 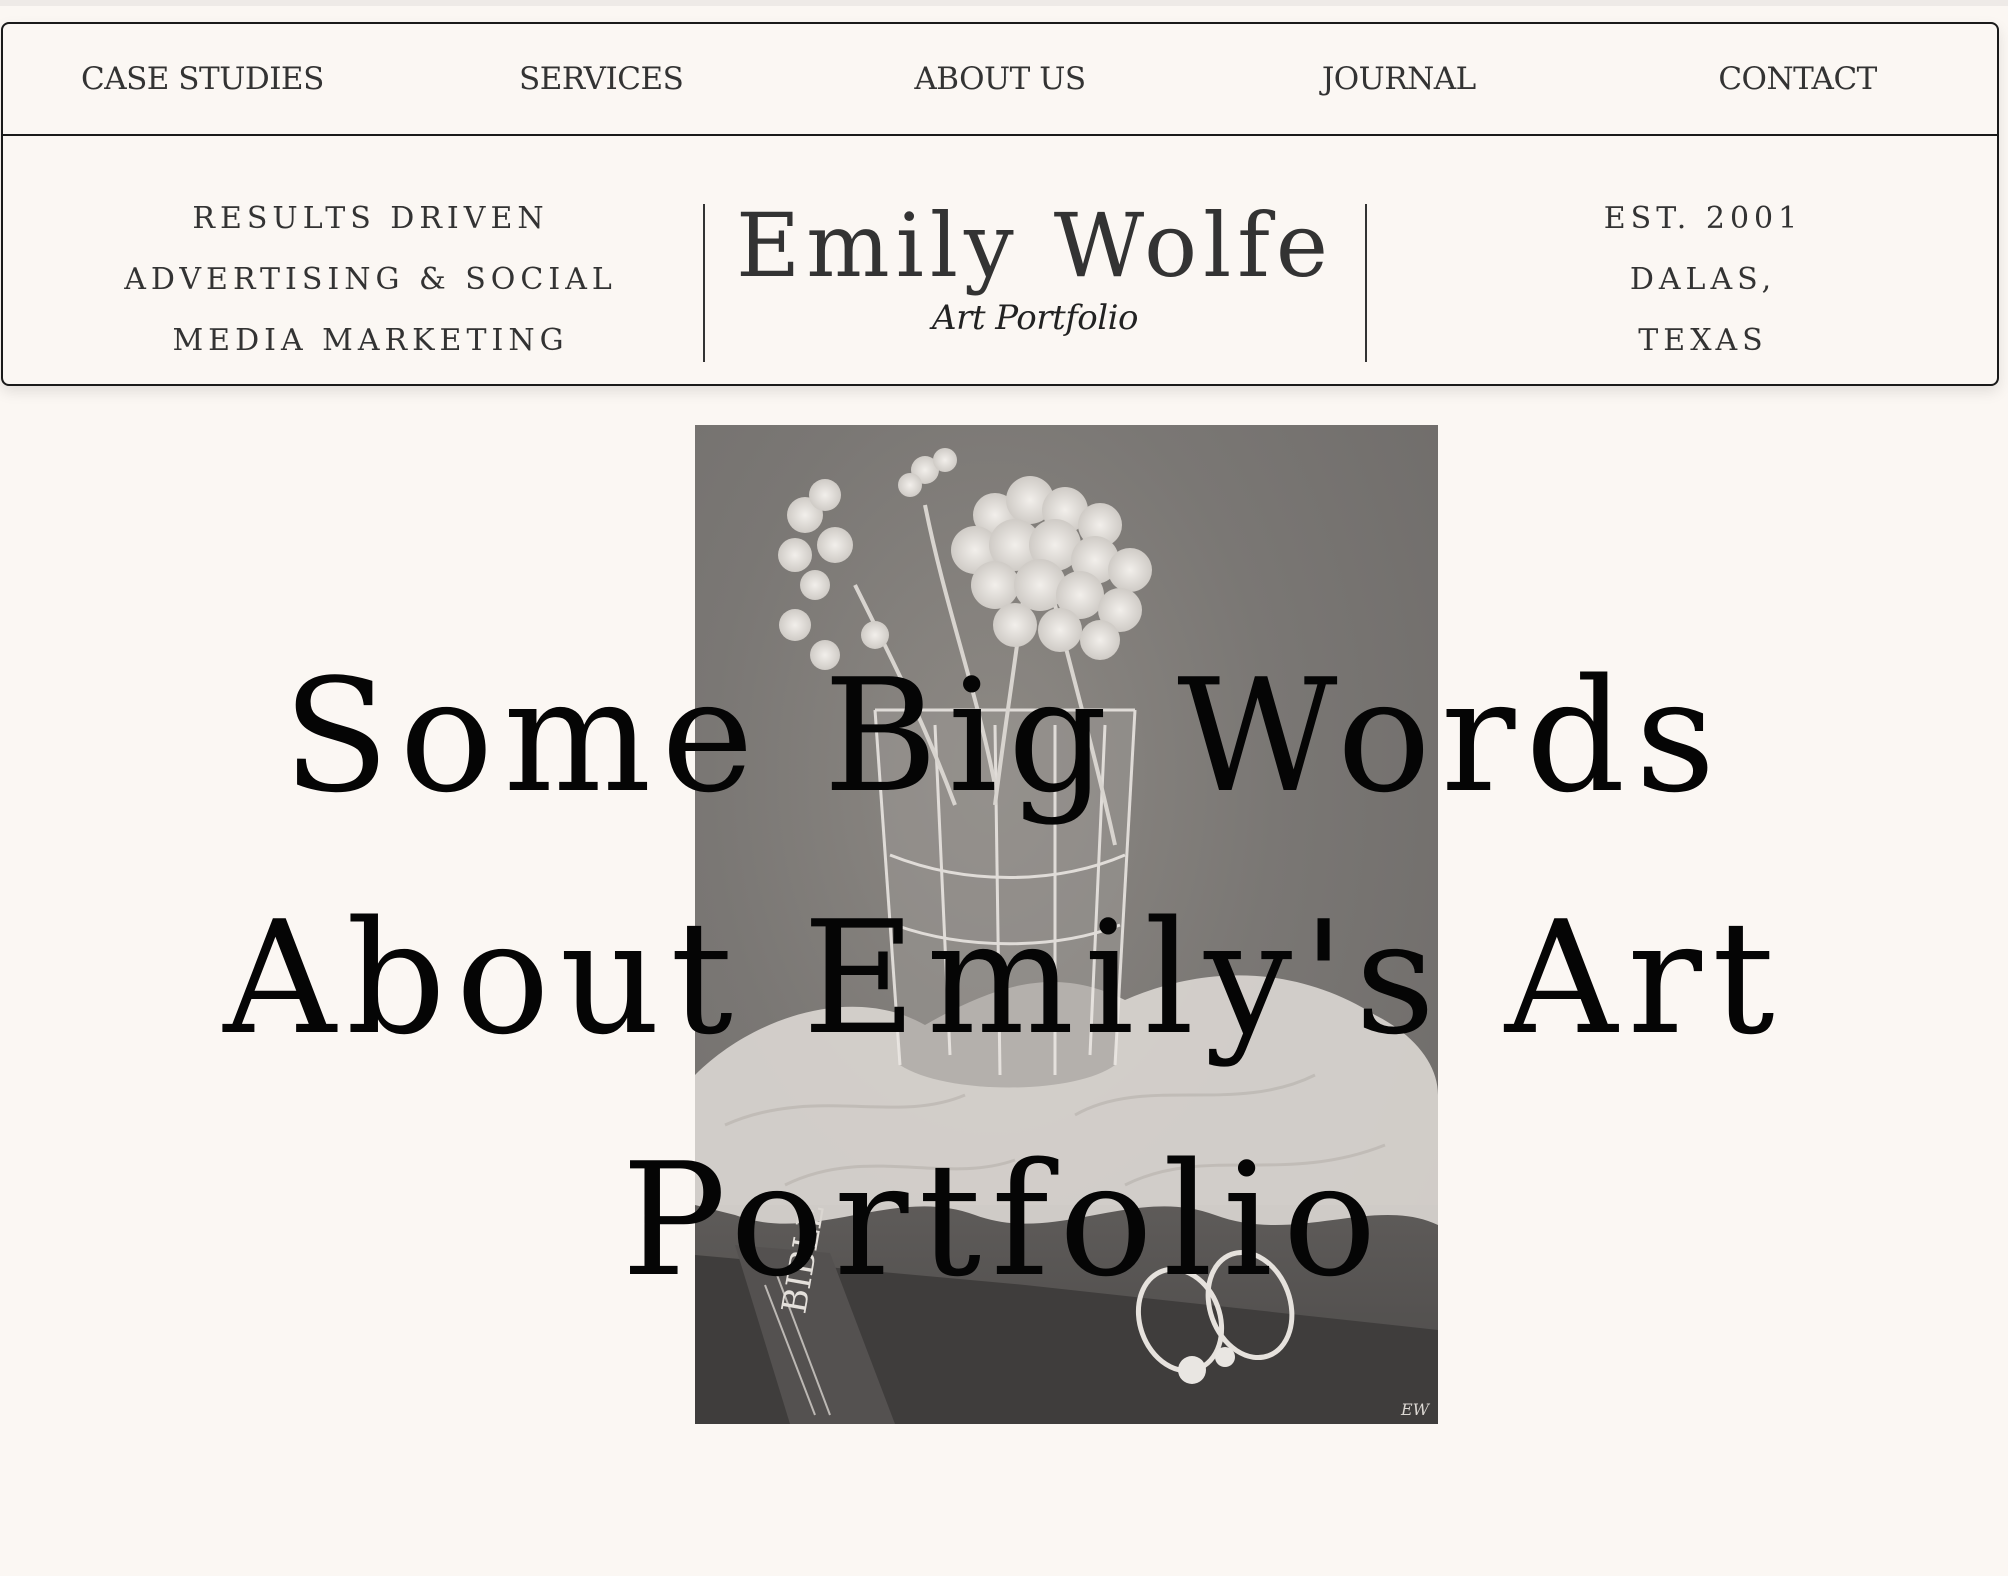 What do you see at coordinates (202, 79) in the screenshot?
I see `nav-item-case-studies: CASE STUDIES` at bounding box center [202, 79].